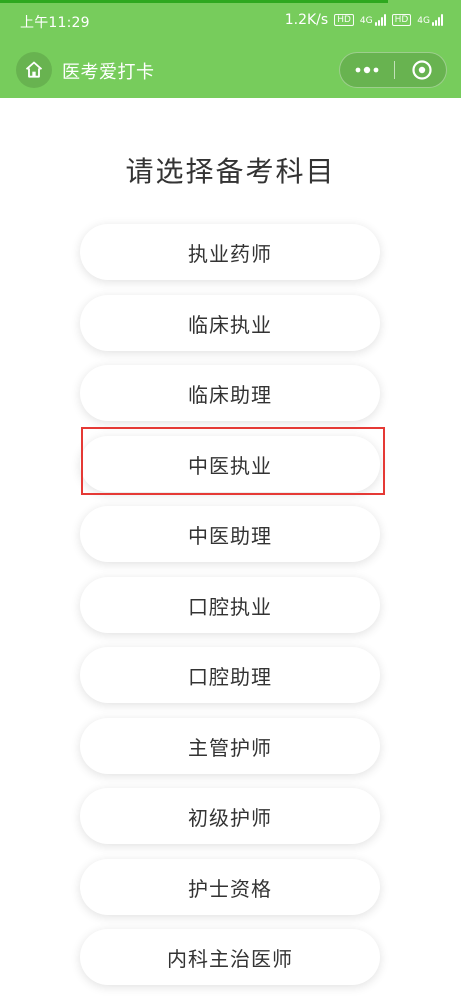 The height and width of the screenshot is (1000, 461). I want to click on network-type: 4G, so click(366, 21).